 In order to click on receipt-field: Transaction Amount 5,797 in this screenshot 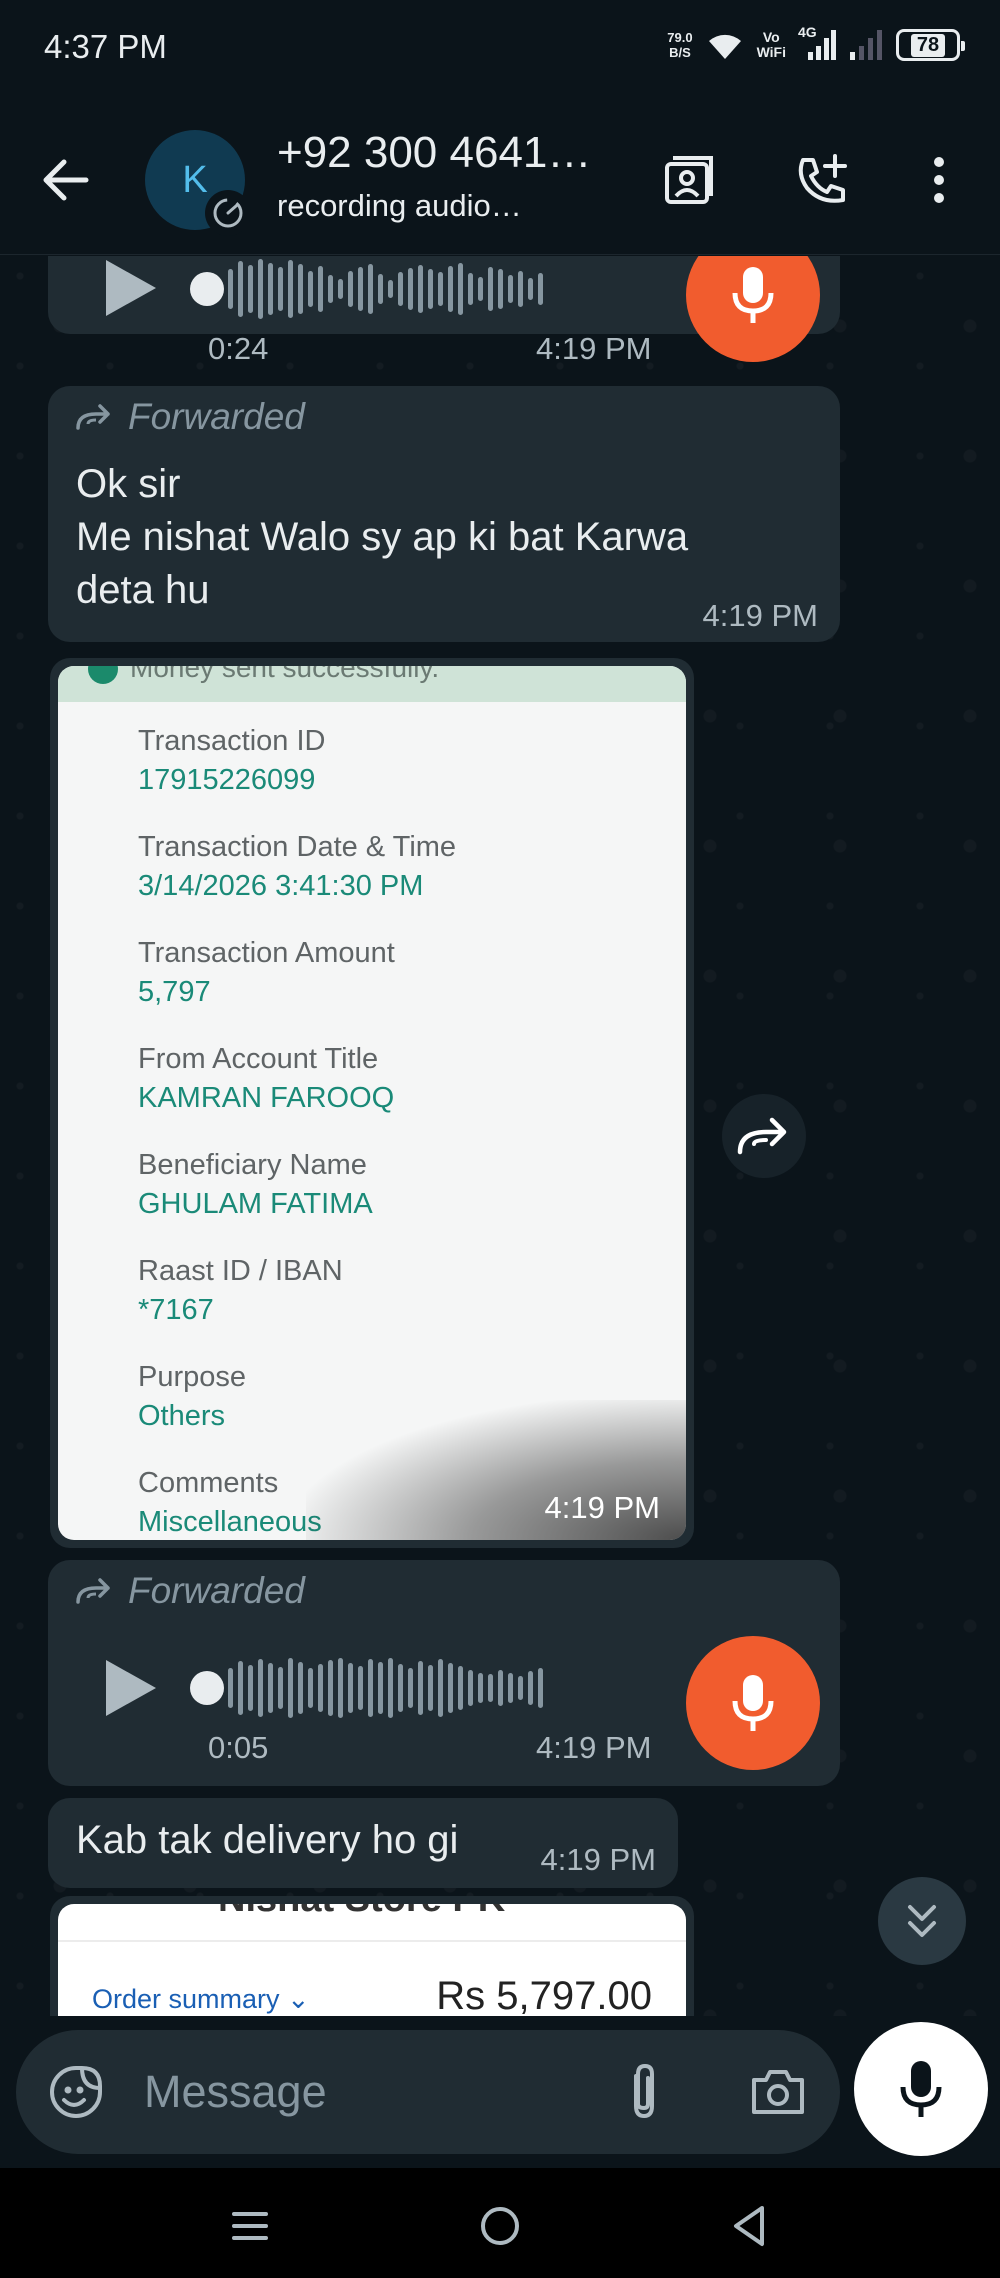, I will do `click(266, 972)`.